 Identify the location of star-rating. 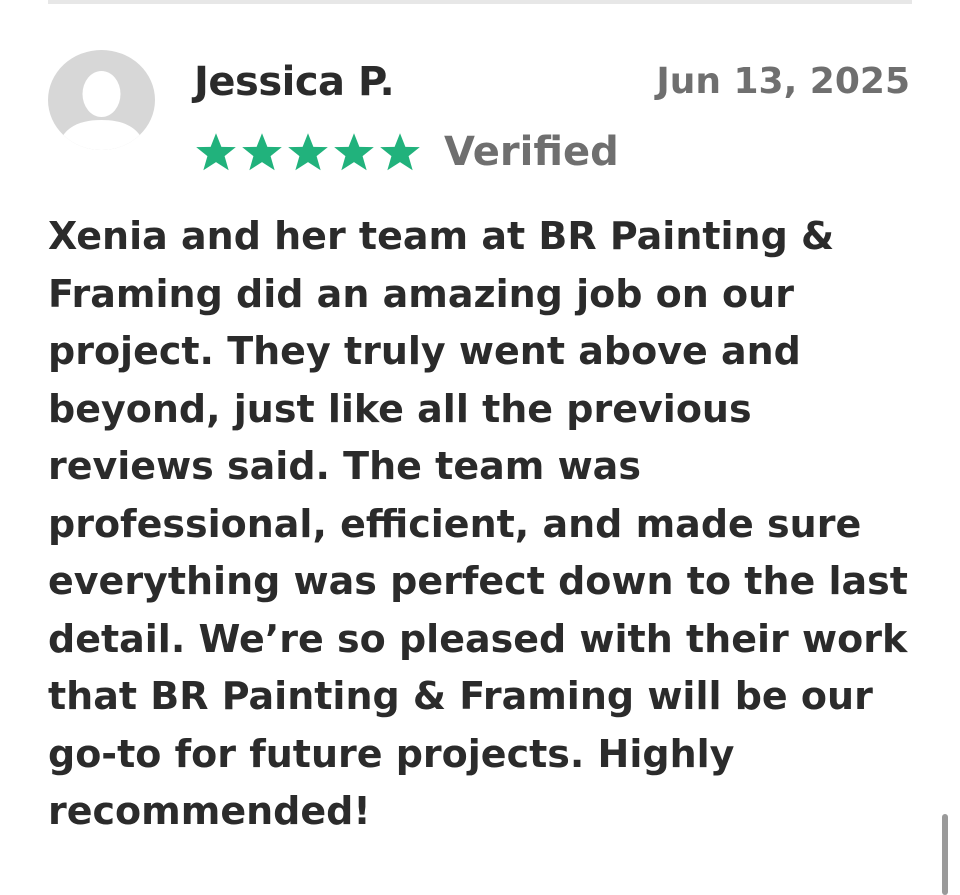
(308, 152).